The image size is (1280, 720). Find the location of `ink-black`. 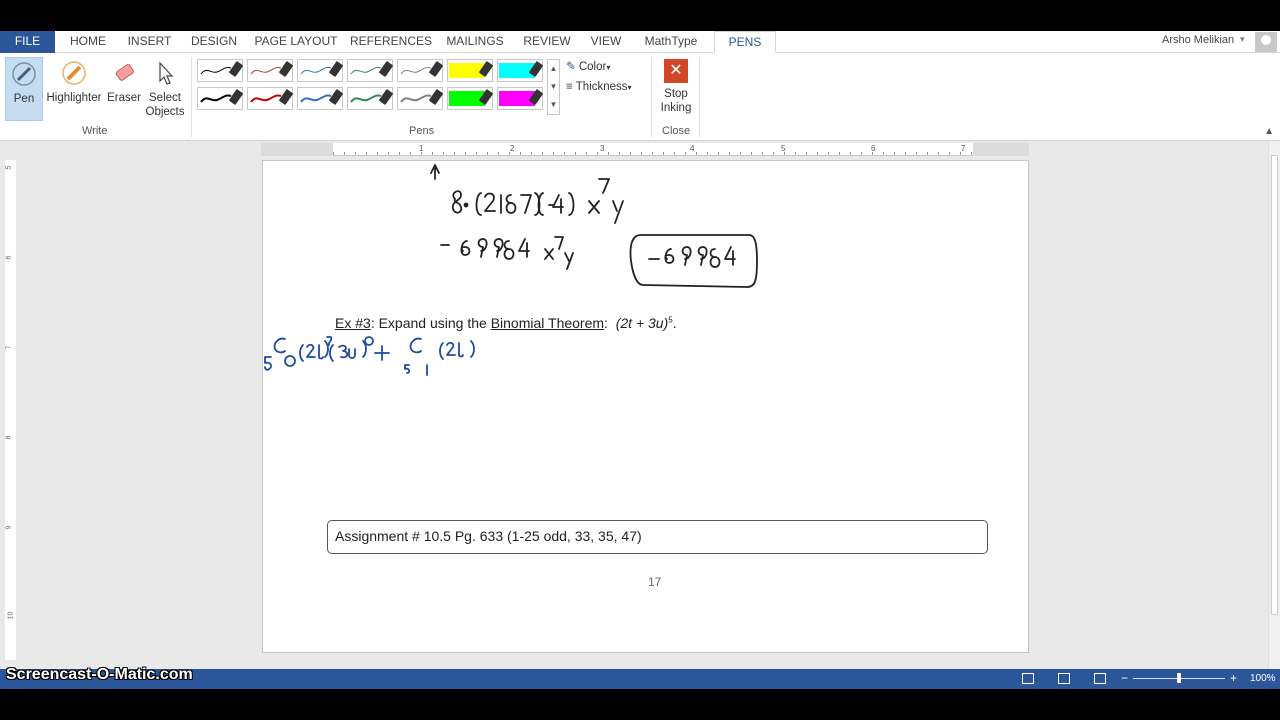

ink-black is located at coordinates (594, 226).